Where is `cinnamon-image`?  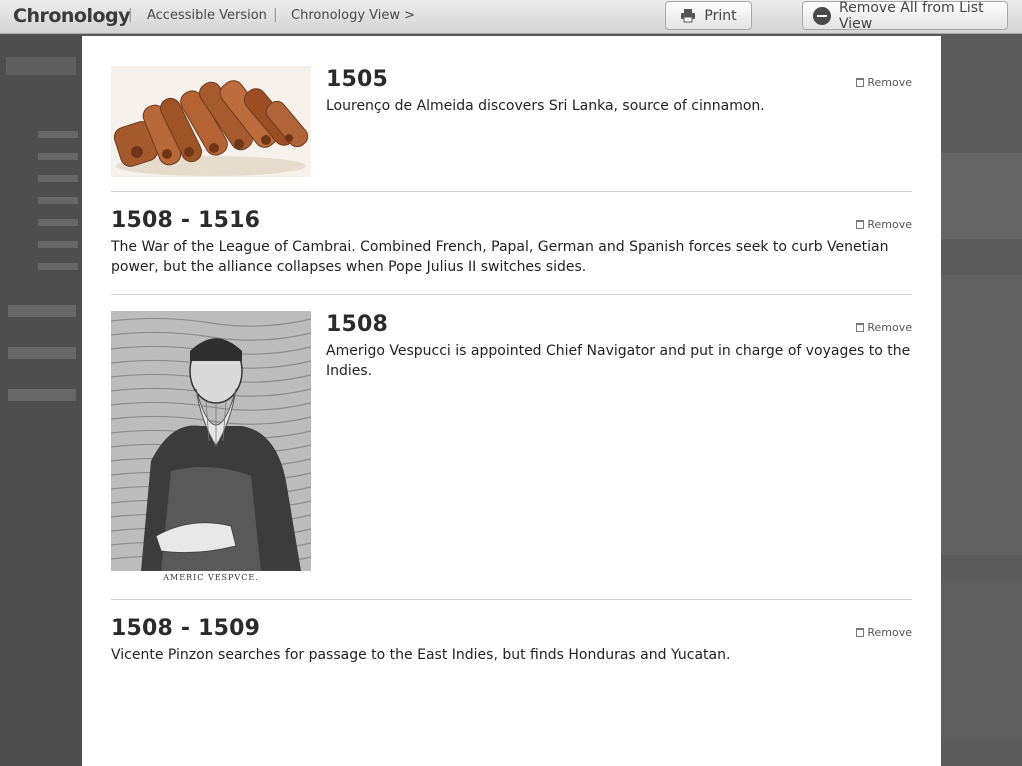 cinnamon-image is located at coordinates (211, 121).